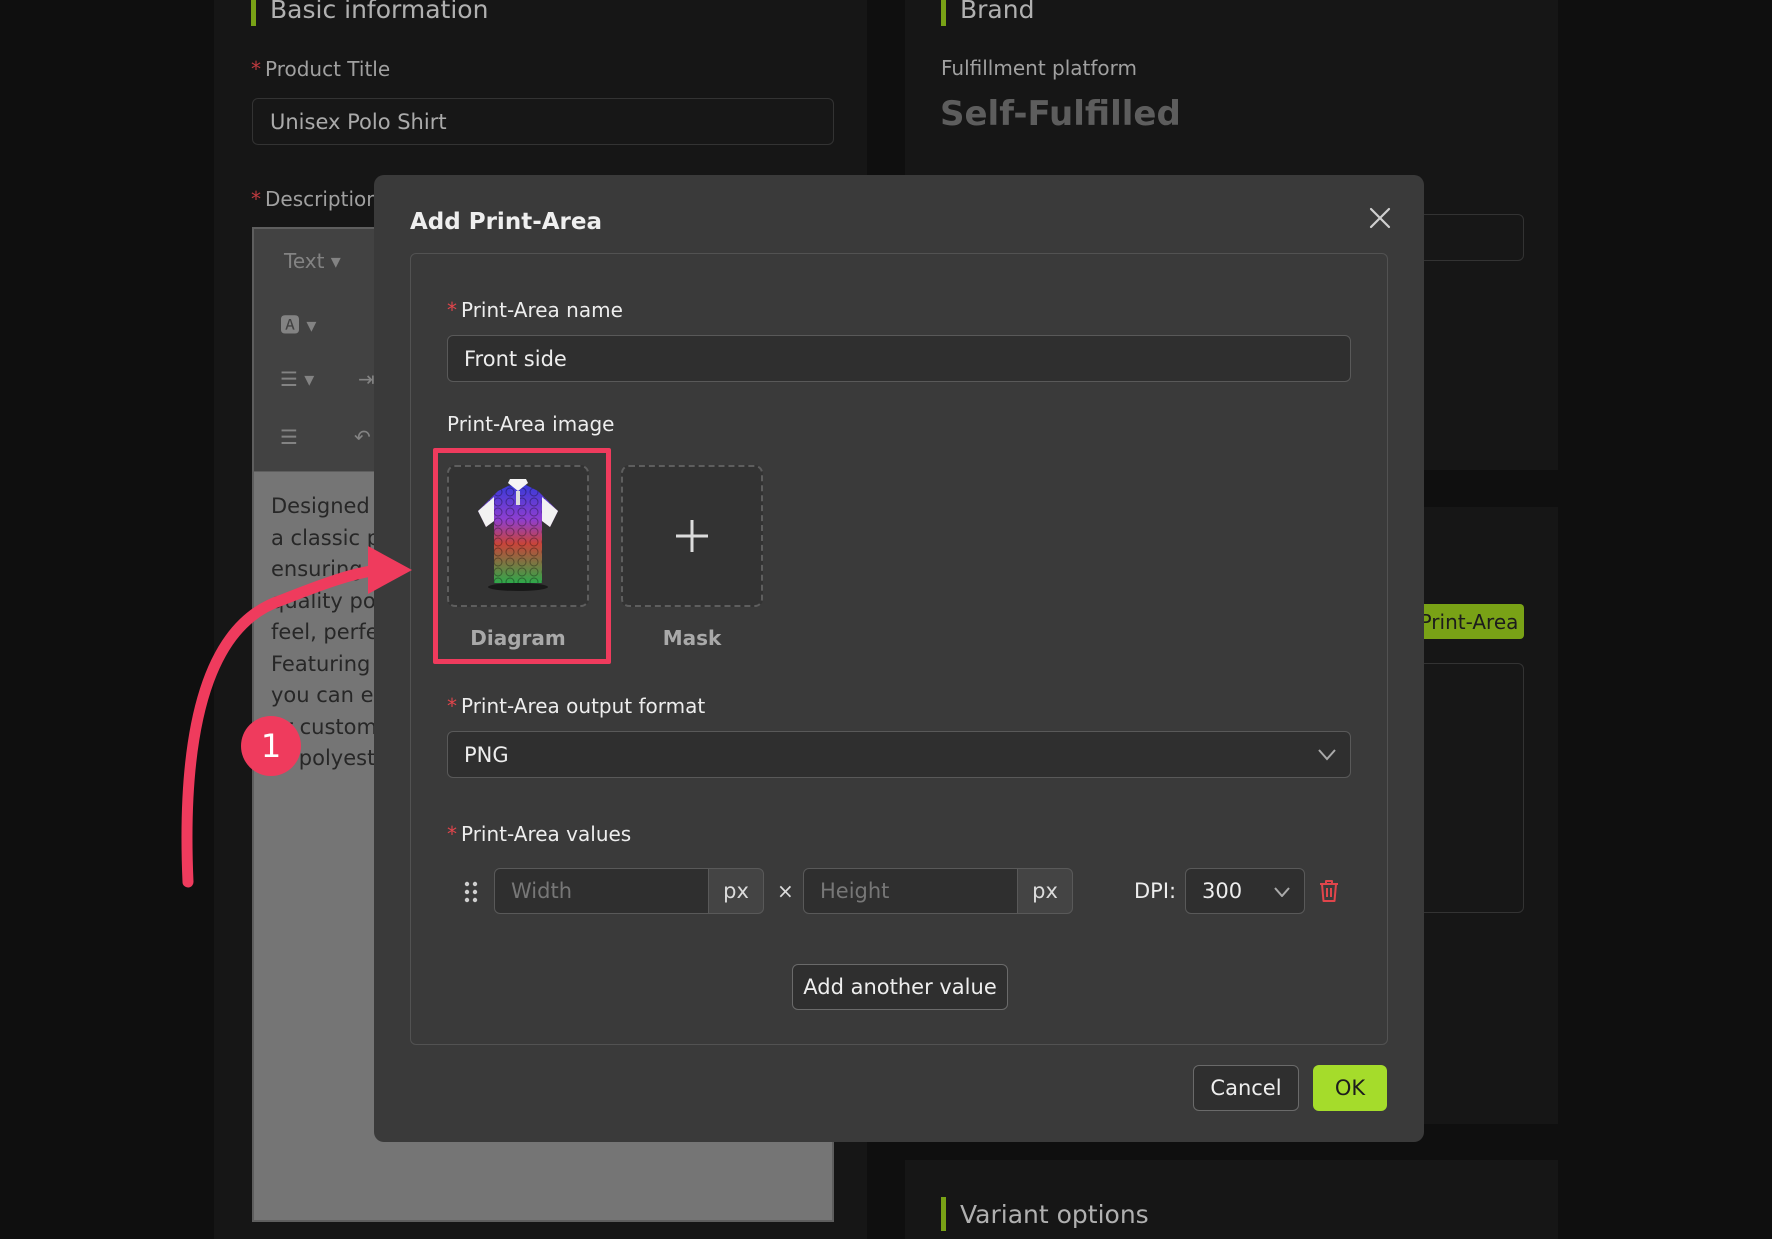  What do you see at coordinates (900, 987) in the screenshot?
I see `add-another-value-button: Add another value` at bounding box center [900, 987].